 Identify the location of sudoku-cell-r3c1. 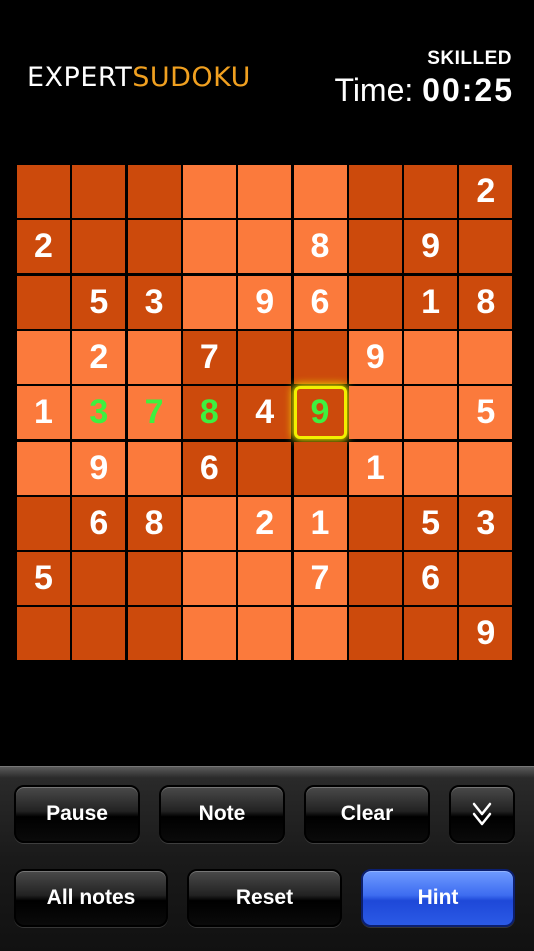
(43, 302).